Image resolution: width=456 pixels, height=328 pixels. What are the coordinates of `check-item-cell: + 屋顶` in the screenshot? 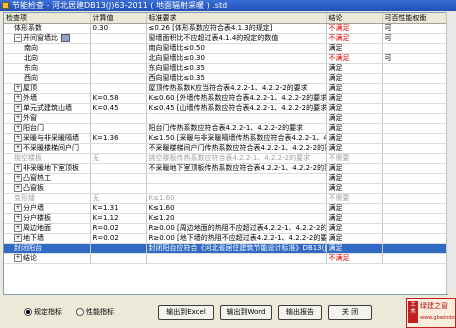 It's located at (47, 88).